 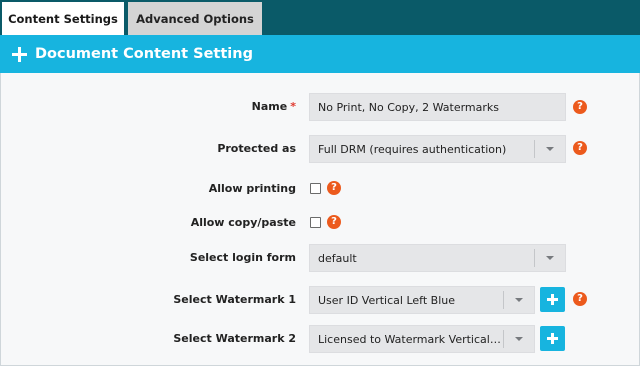 What do you see at coordinates (243, 222) in the screenshot?
I see `allow-copy-paste-label: Allow copy/paste` at bounding box center [243, 222].